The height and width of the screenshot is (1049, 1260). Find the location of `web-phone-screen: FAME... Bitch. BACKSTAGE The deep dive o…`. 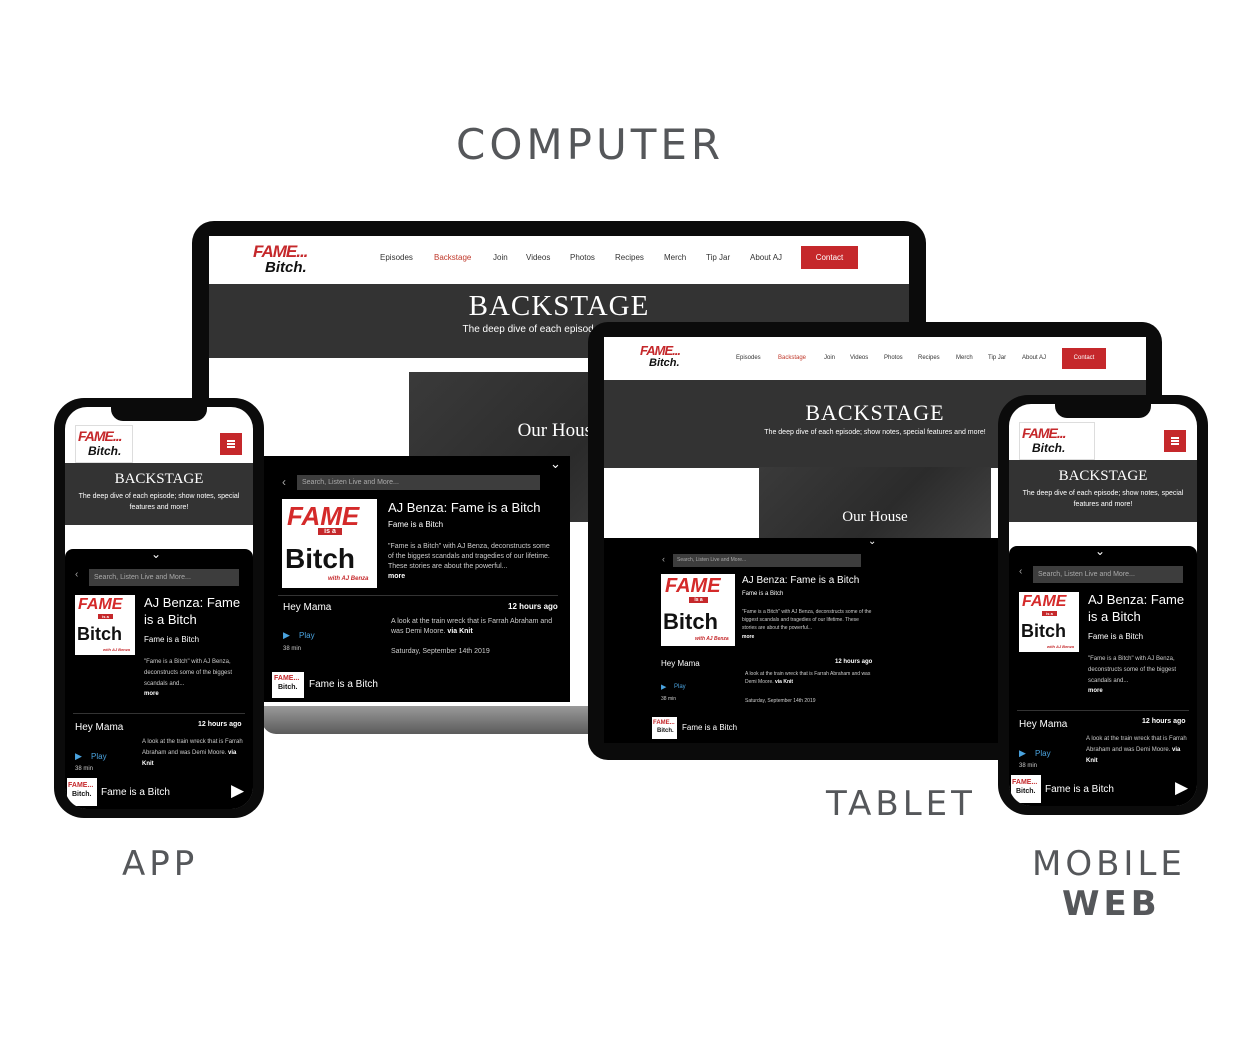

web-phone-screen: FAME... Bitch. BACKSTAGE The deep dive o… is located at coordinates (1103, 605).